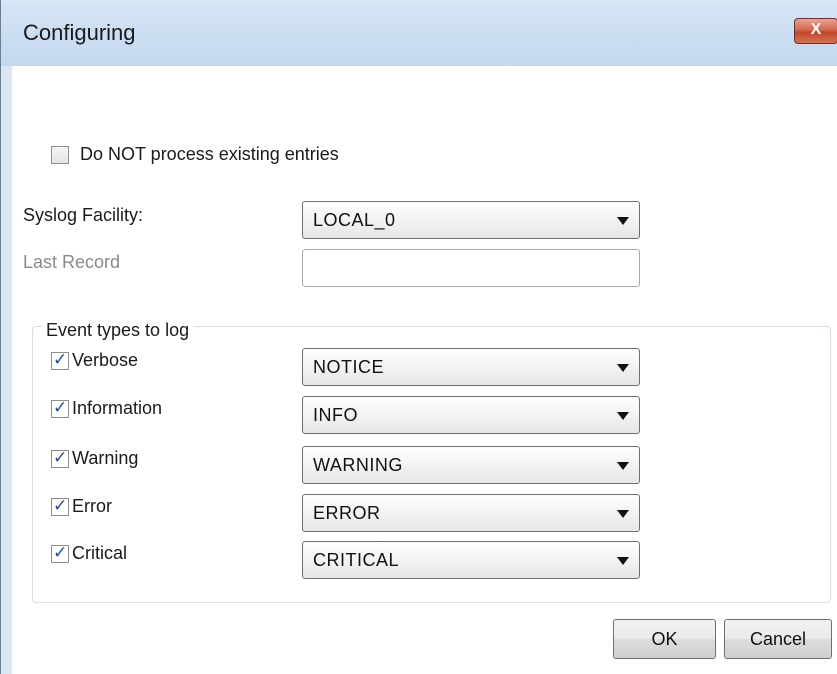 The width and height of the screenshot is (837, 674). Describe the element at coordinates (117, 408) in the screenshot. I see `information-label: Information` at that location.